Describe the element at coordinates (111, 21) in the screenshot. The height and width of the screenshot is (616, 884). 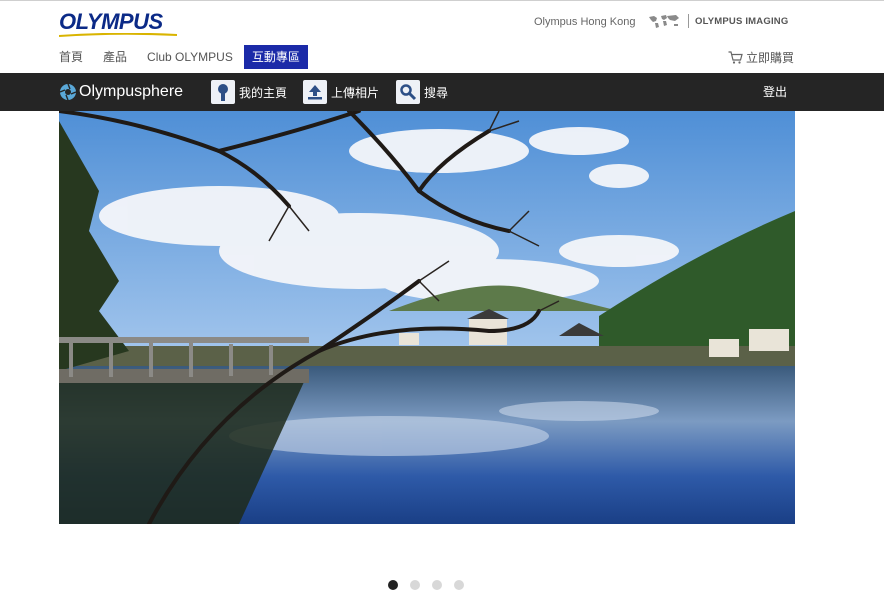
I see `logo-text: OLYMPUS` at that location.